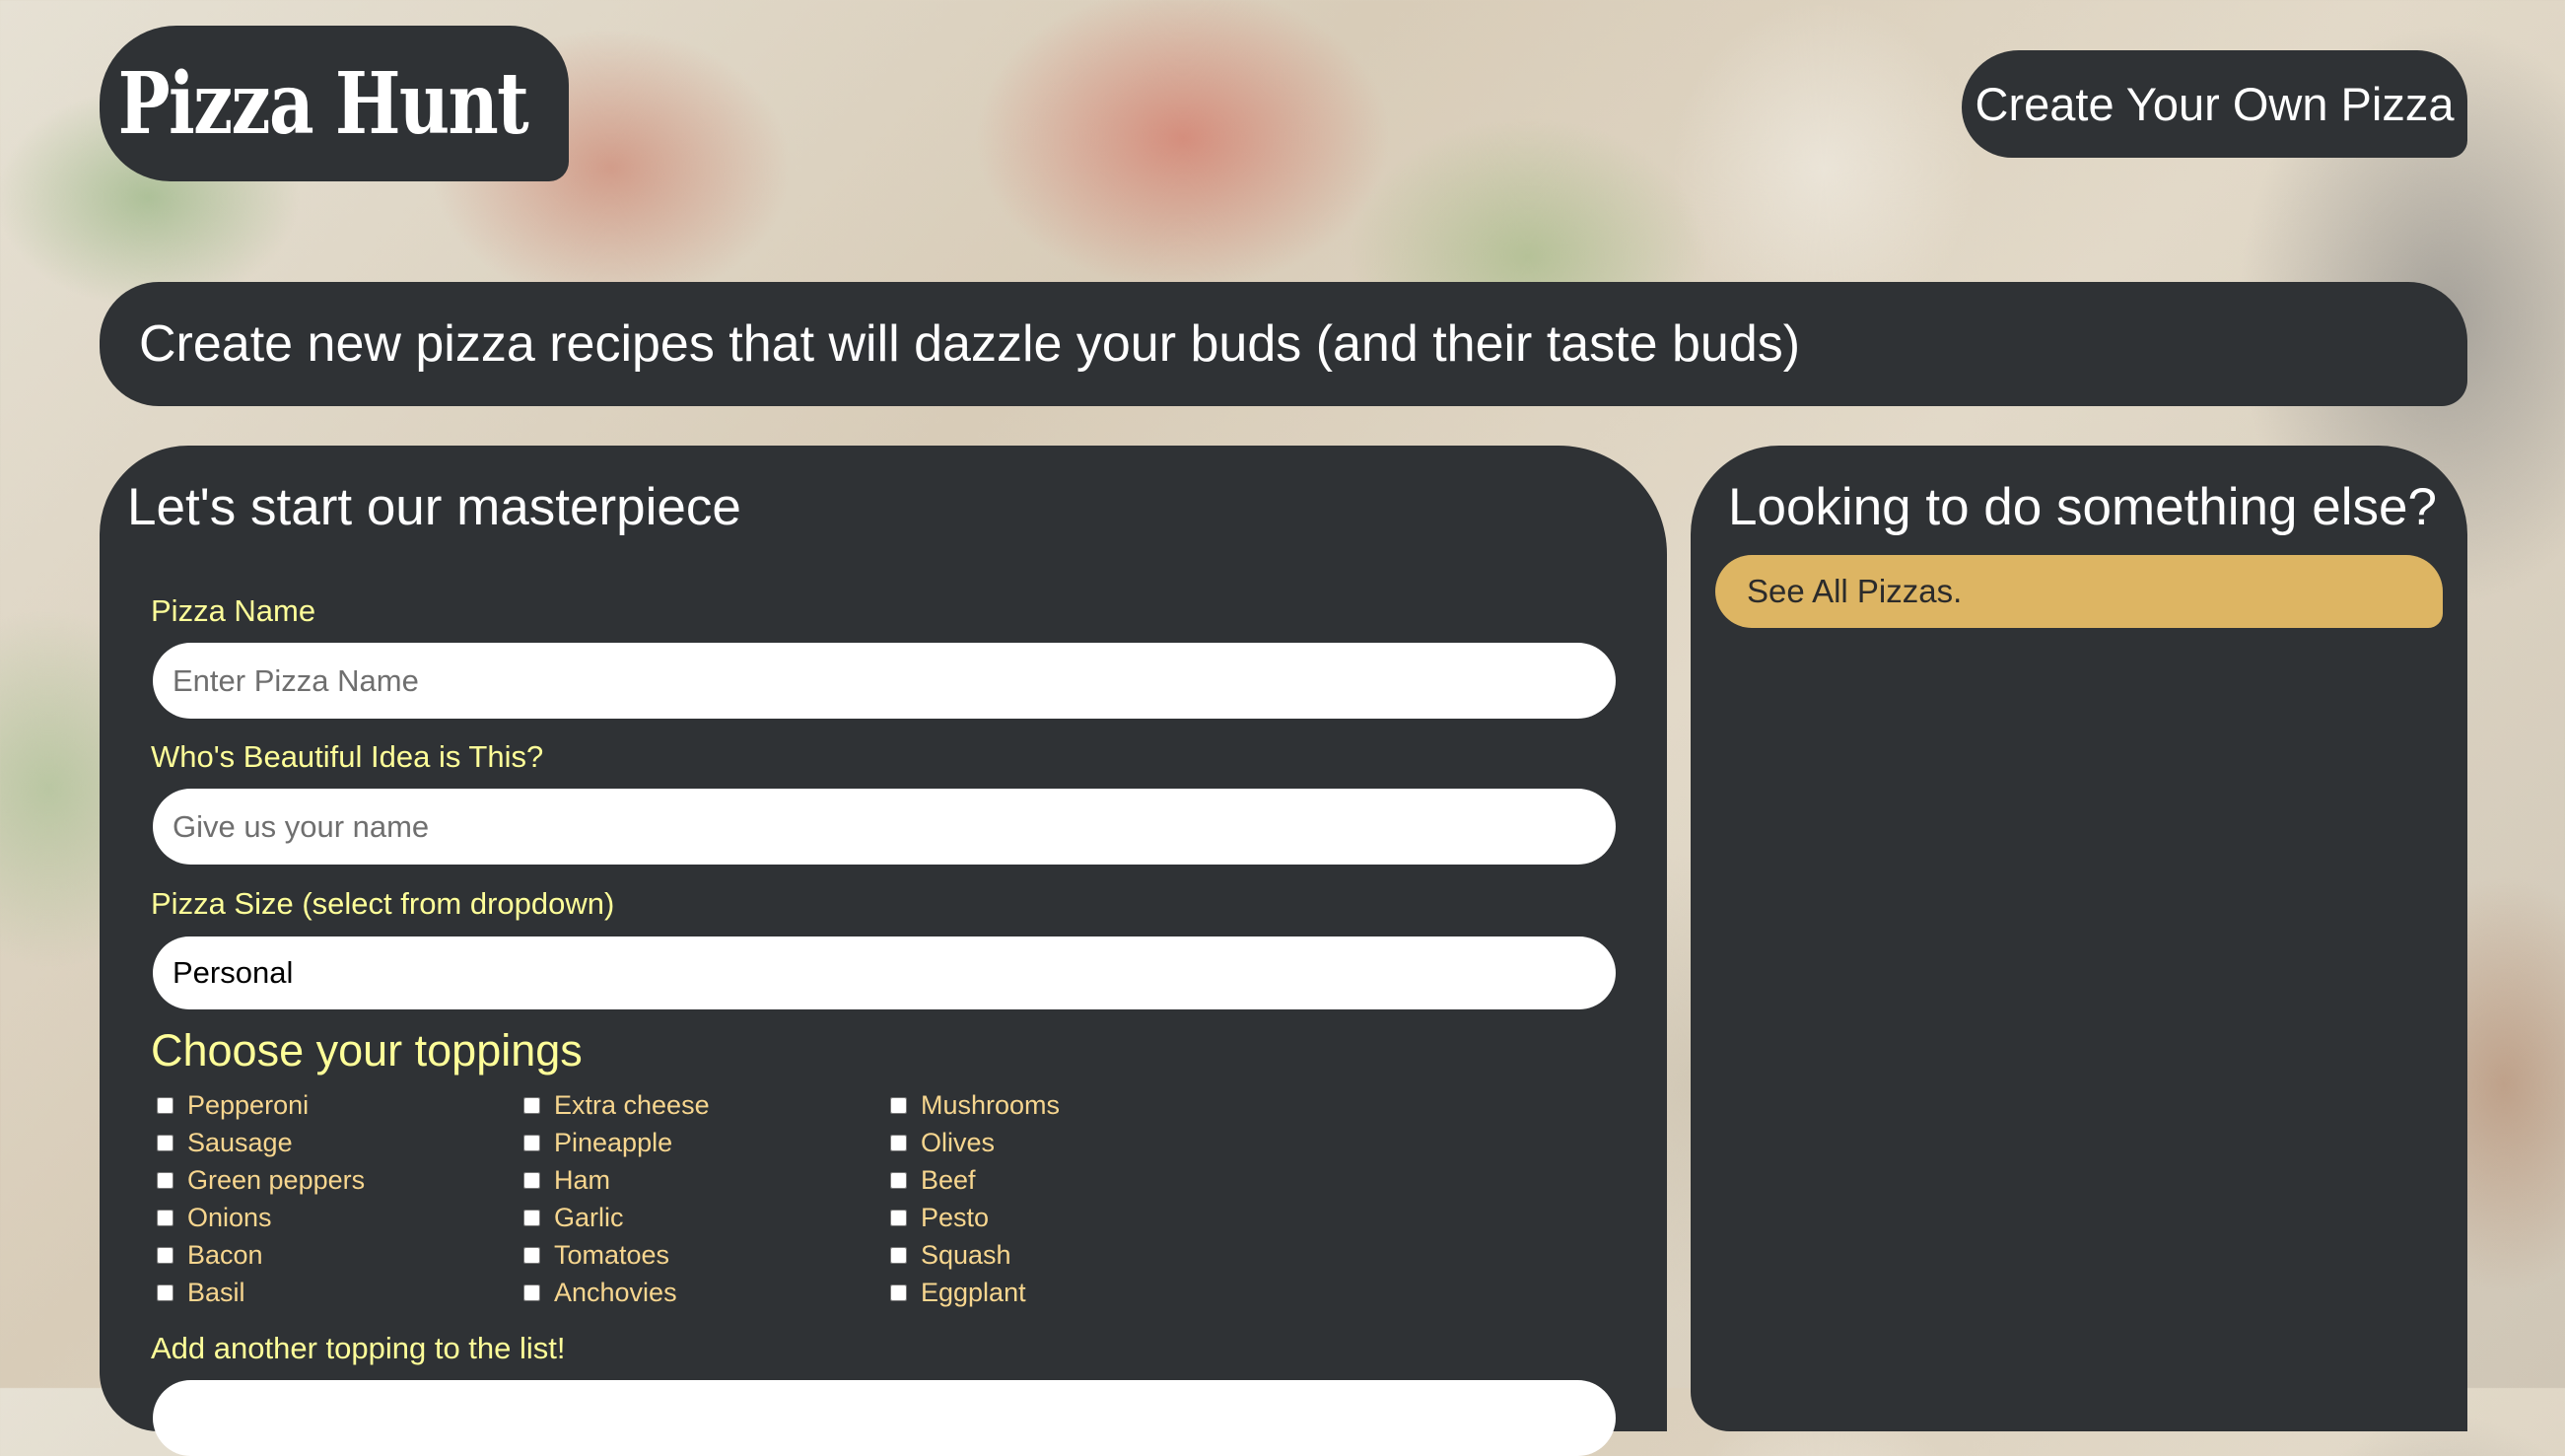 The height and width of the screenshot is (1456, 2565). I want to click on topping-olives: Olives, so click(942, 1142).